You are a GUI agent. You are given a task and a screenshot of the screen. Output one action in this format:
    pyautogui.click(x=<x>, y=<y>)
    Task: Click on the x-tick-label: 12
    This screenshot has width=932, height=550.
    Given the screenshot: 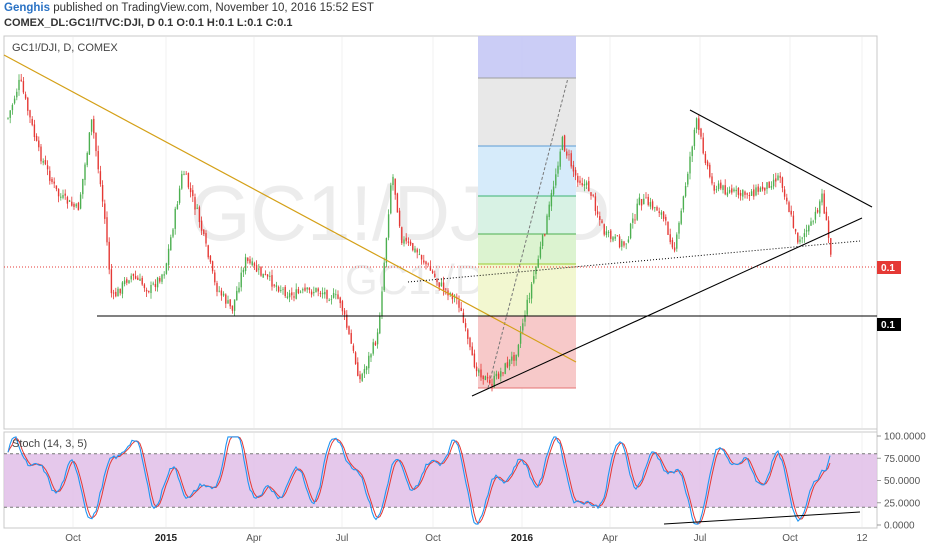 What is the action you would take?
    pyautogui.click(x=862, y=538)
    